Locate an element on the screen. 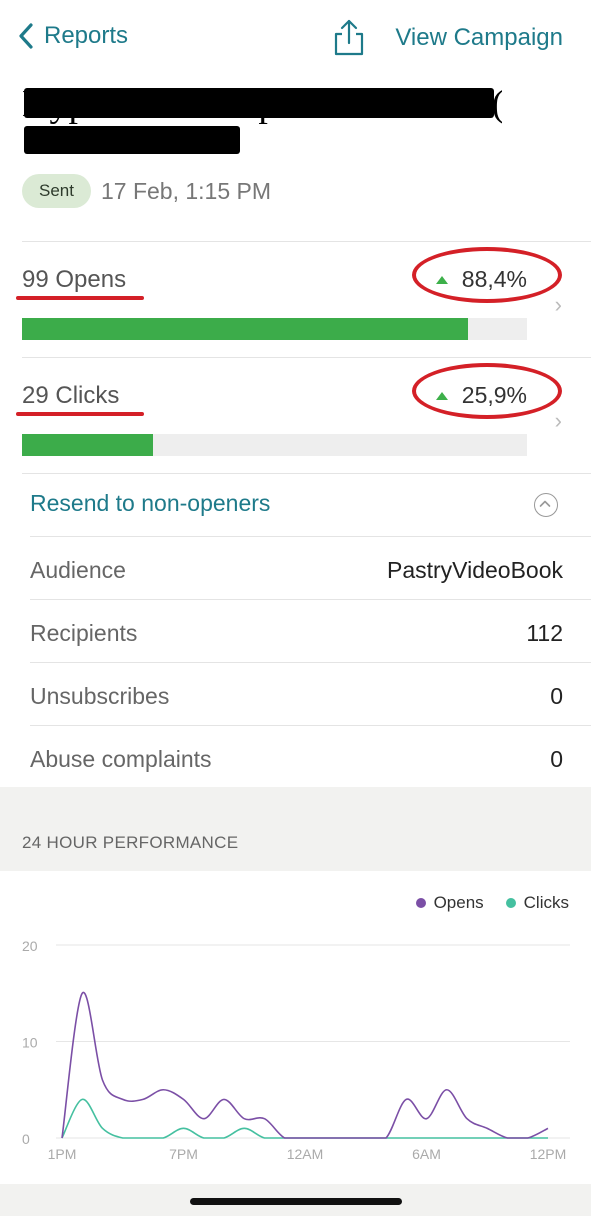 The height and width of the screenshot is (1216, 591). clicks-metric: 29 Clicks 25,9% › is located at coordinates (291, 416).